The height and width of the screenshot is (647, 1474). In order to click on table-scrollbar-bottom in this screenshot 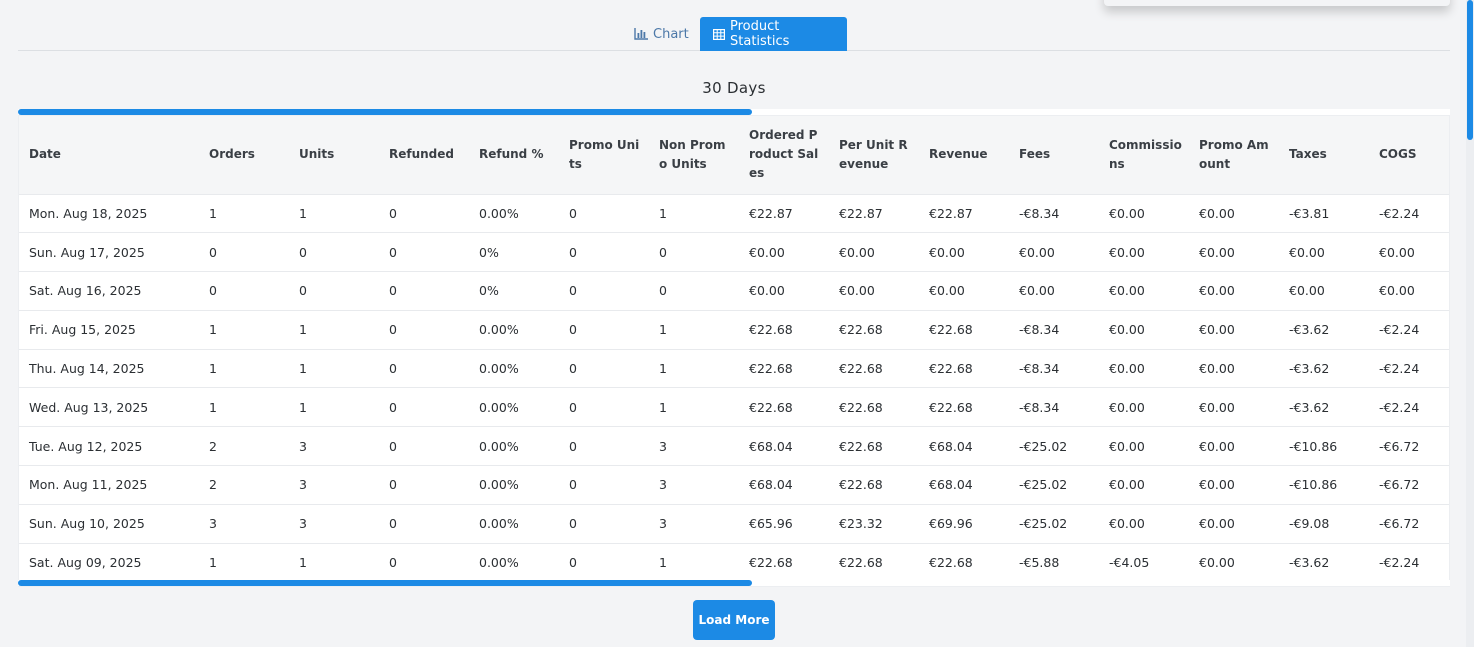, I will do `click(734, 583)`.